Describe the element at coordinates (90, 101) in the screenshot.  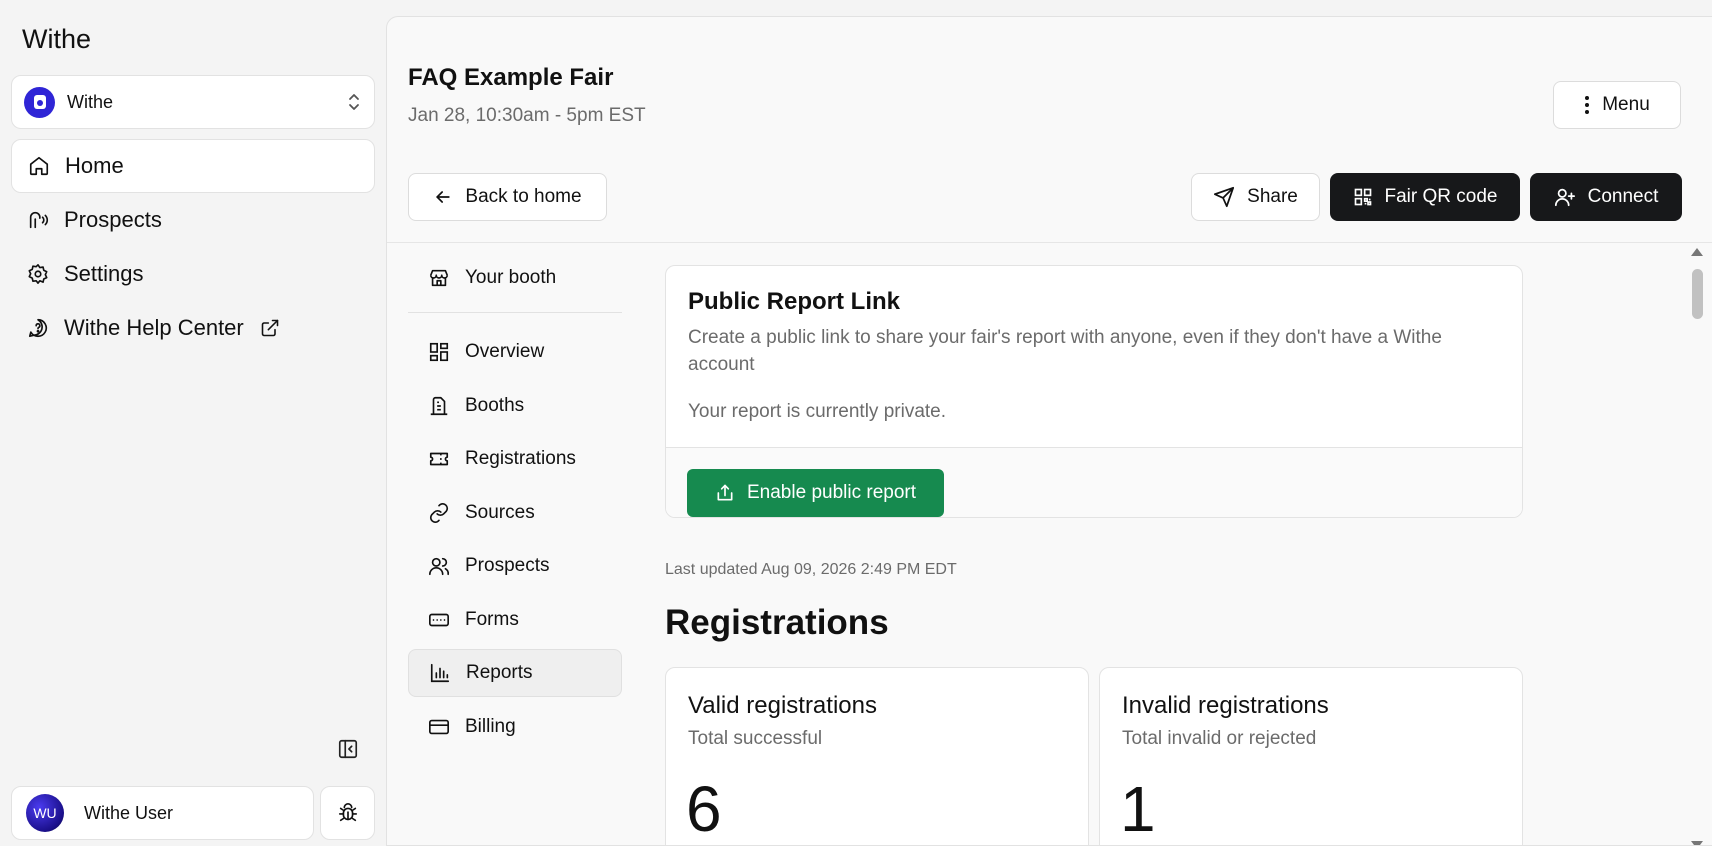
I see `org-name: Withe` at that location.